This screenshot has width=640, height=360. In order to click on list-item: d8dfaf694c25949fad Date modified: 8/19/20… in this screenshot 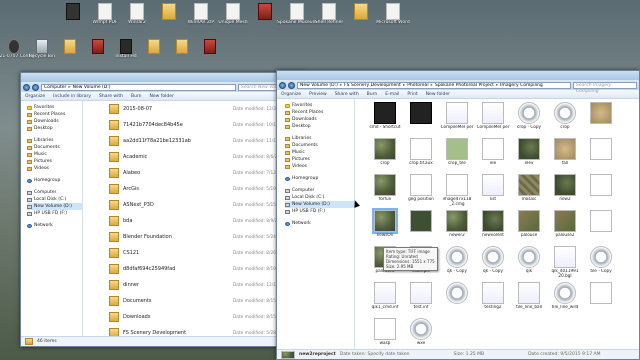, I will do `click(206, 269)`.